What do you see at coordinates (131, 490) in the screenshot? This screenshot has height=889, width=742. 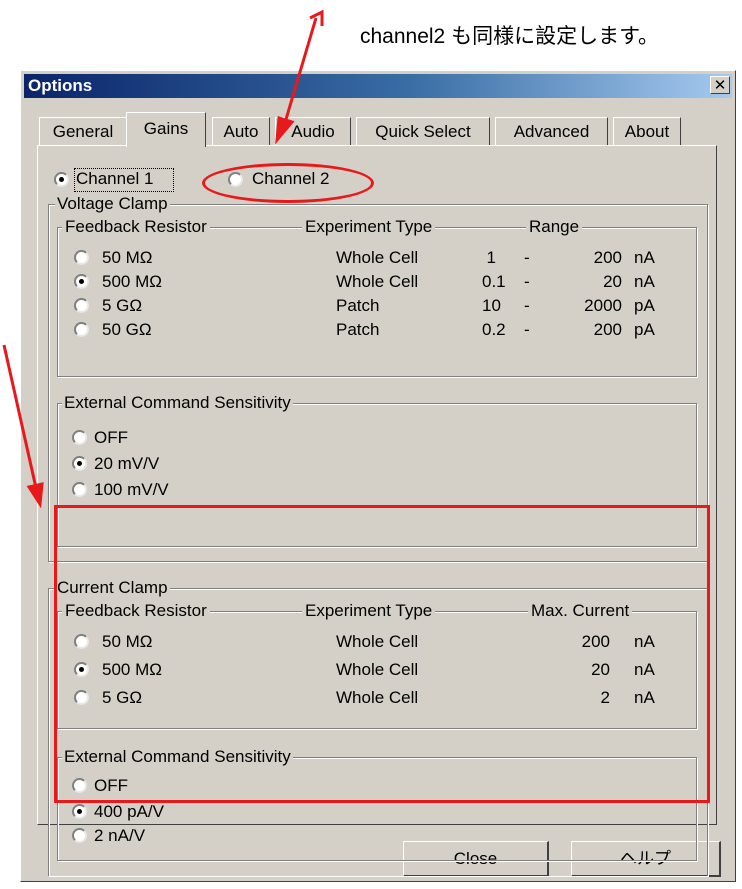 I see `vc-ext-cmd-label: 100 mV/V` at bounding box center [131, 490].